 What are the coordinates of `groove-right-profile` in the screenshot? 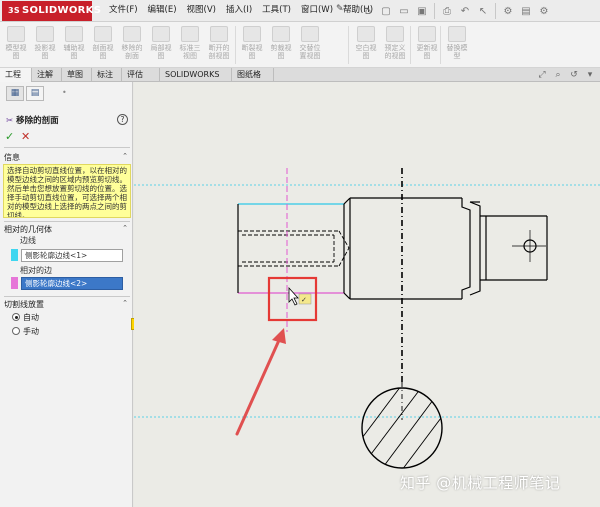 It's located at (475, 248).